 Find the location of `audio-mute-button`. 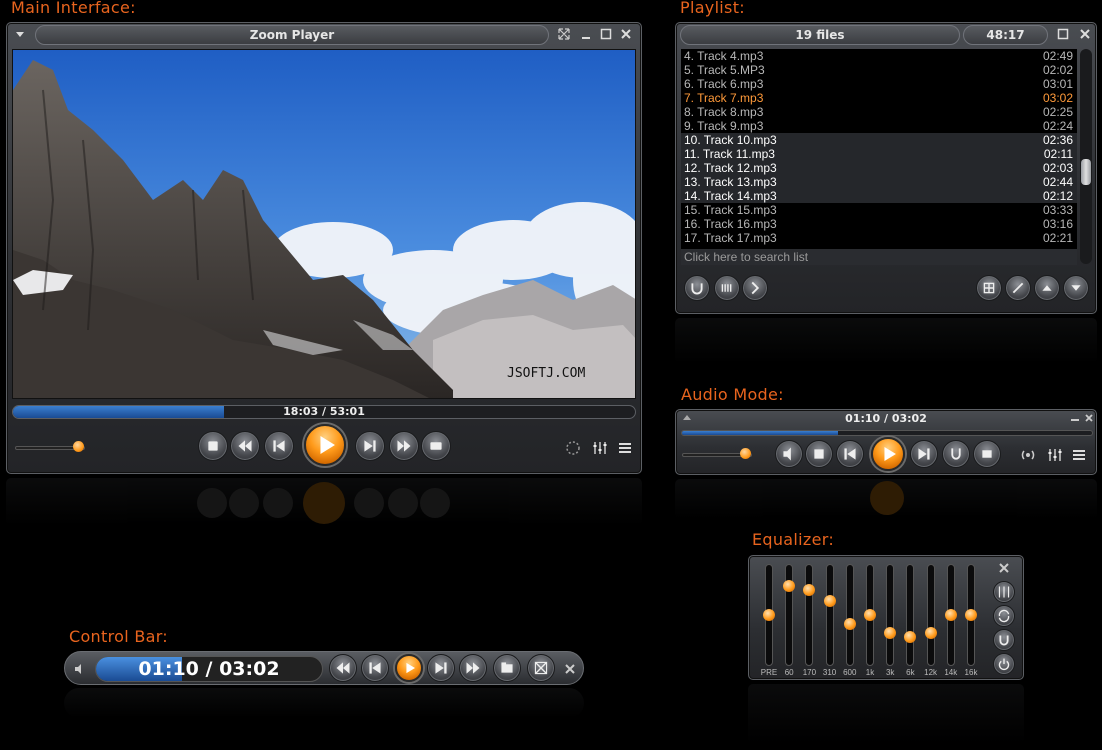

audio-mute-button is located at coordinates (789, 454).